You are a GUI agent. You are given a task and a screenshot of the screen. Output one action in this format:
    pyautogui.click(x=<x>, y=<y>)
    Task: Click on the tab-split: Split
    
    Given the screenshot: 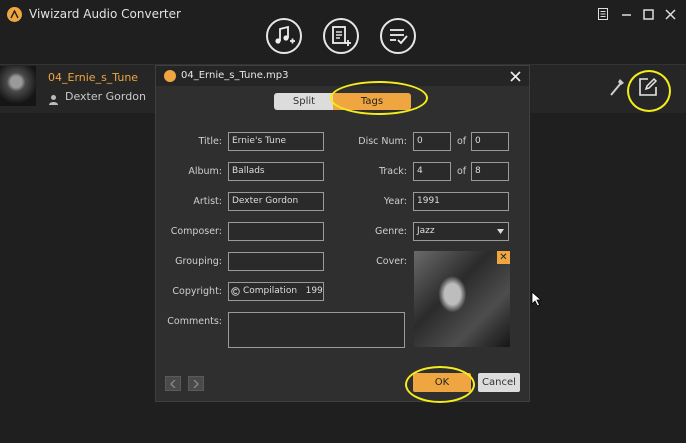 What is the action you would take?
    pyautogui.click(x=304, y=101)
    